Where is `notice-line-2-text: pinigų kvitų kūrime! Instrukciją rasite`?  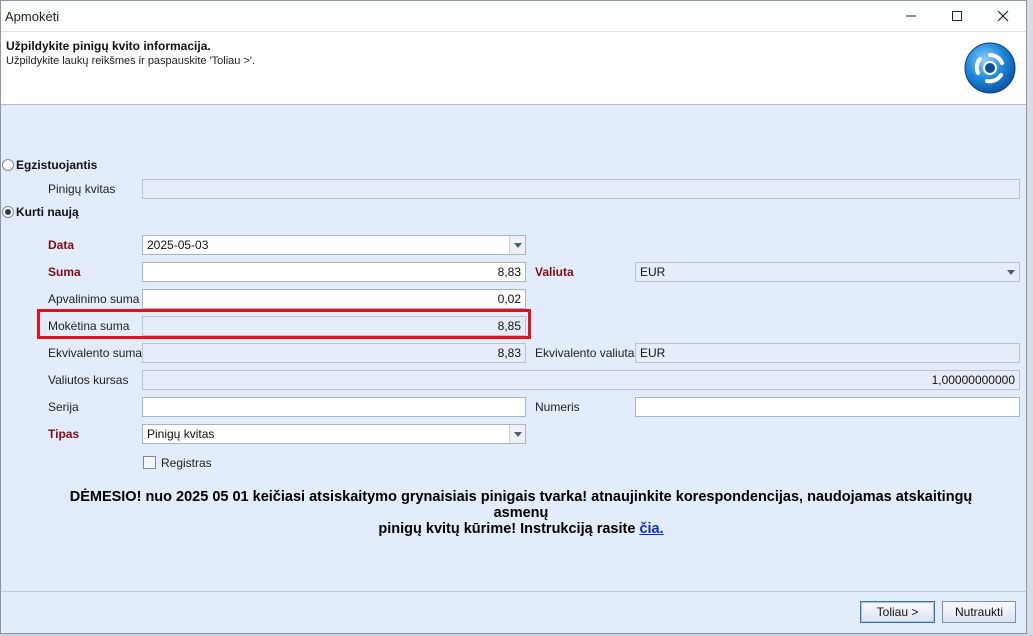 notice-line-2-text: pinigų kvitų kūrime! Instrukciją rasite is located at coordinates (509, 529).